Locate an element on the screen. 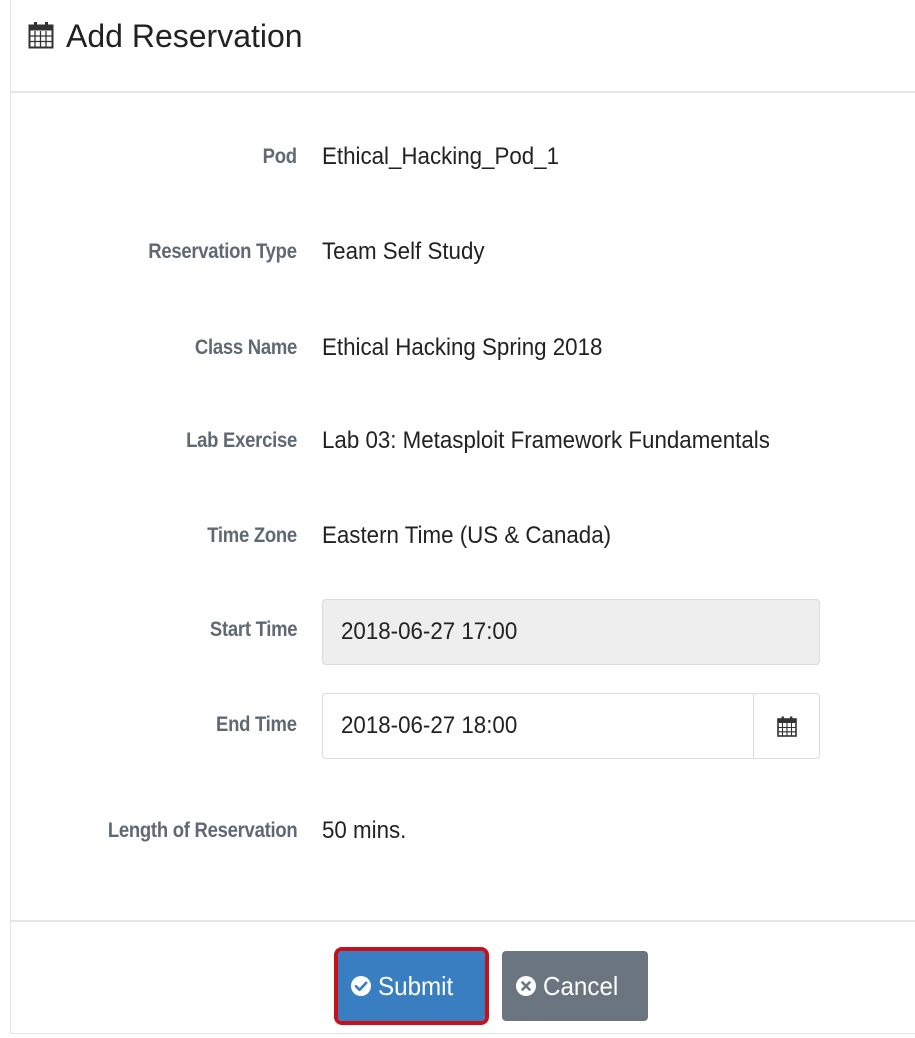 The width and height of the screenshot is (915, 1038). reservation-type-label: Reservation Type is located at coordinates (223, 251).